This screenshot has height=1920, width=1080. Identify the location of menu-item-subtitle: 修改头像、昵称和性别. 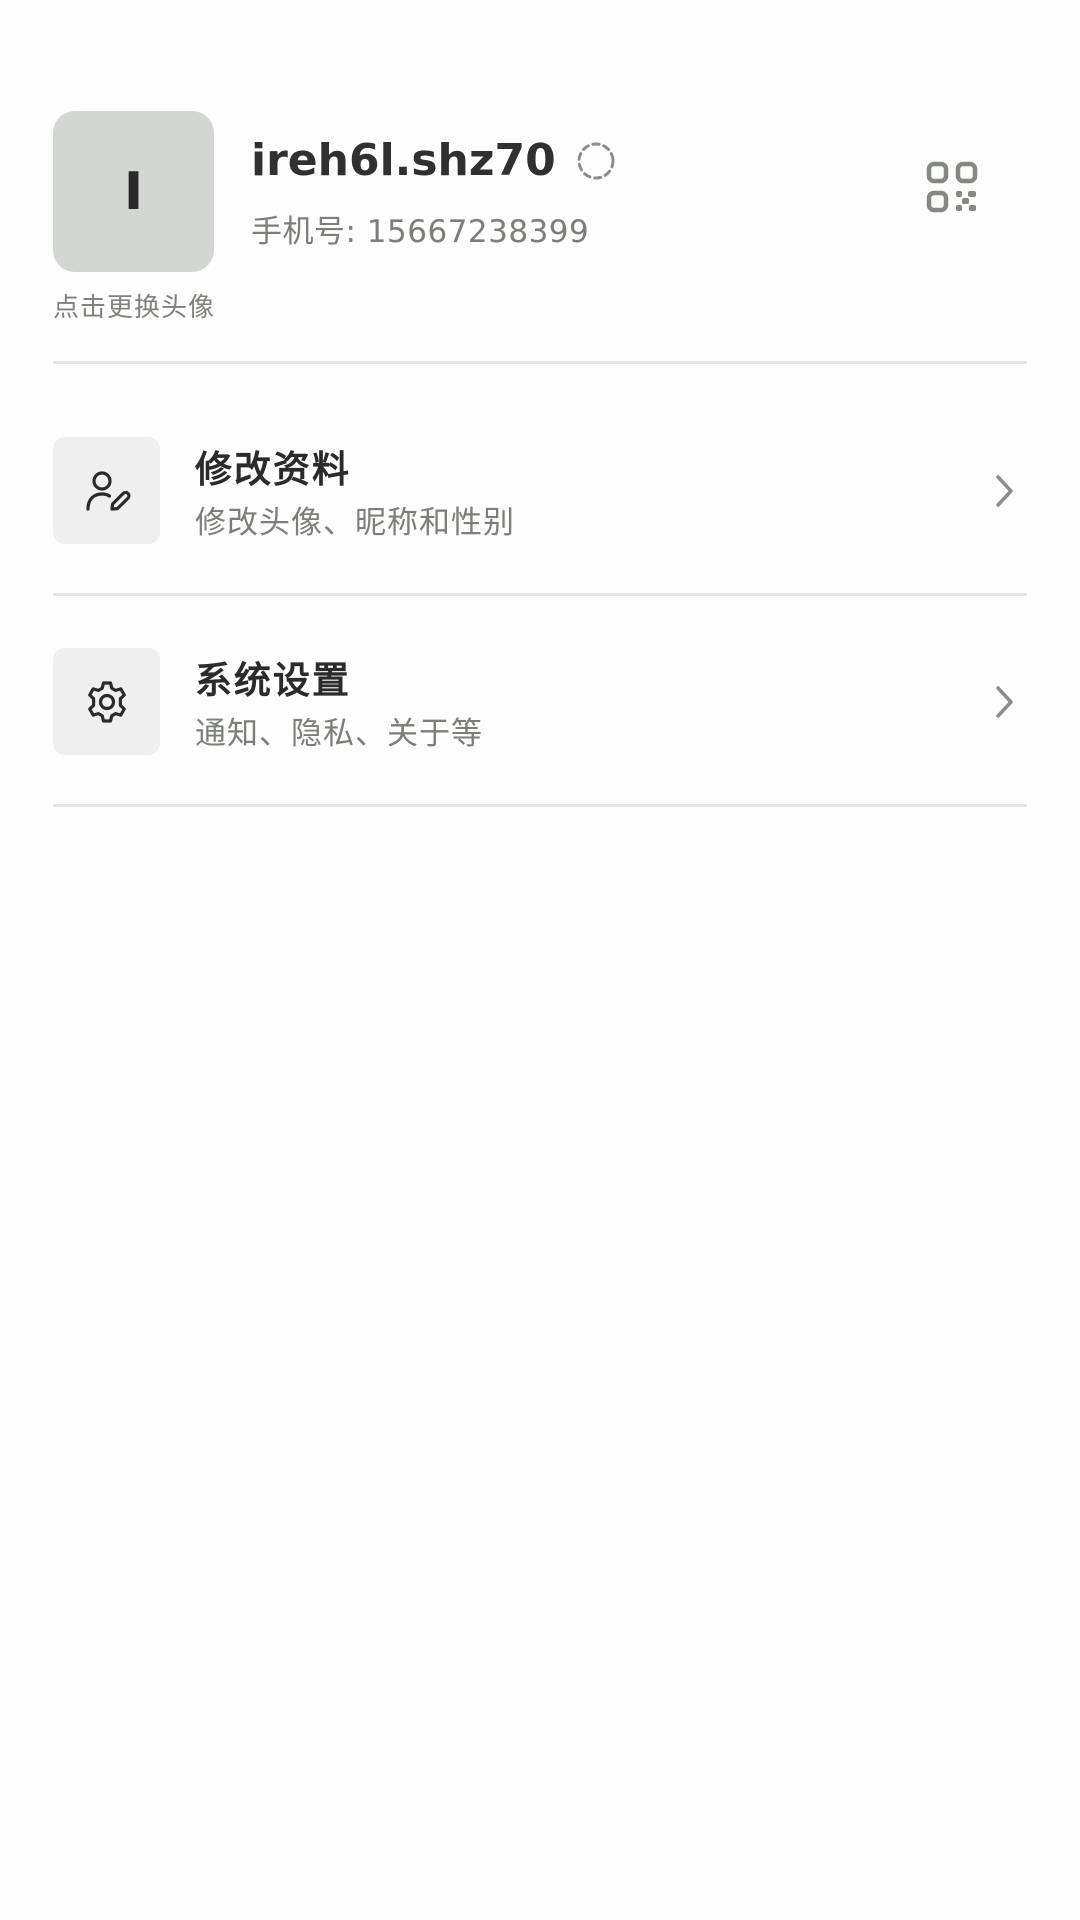
(355, 523).